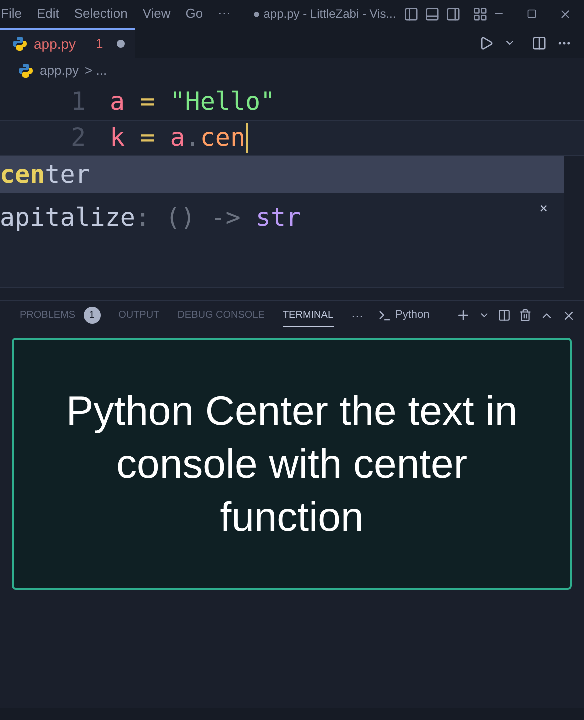 This screenshot has height=720, width=584. Describe the element at coordinates (308, 315) in the screenshot. I see `panel-tab: TERMINAL` at that location.